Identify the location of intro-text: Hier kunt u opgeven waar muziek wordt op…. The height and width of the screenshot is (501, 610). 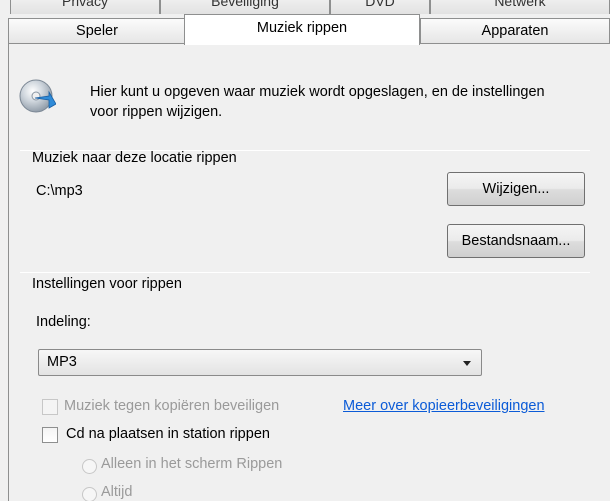
(317, 102).